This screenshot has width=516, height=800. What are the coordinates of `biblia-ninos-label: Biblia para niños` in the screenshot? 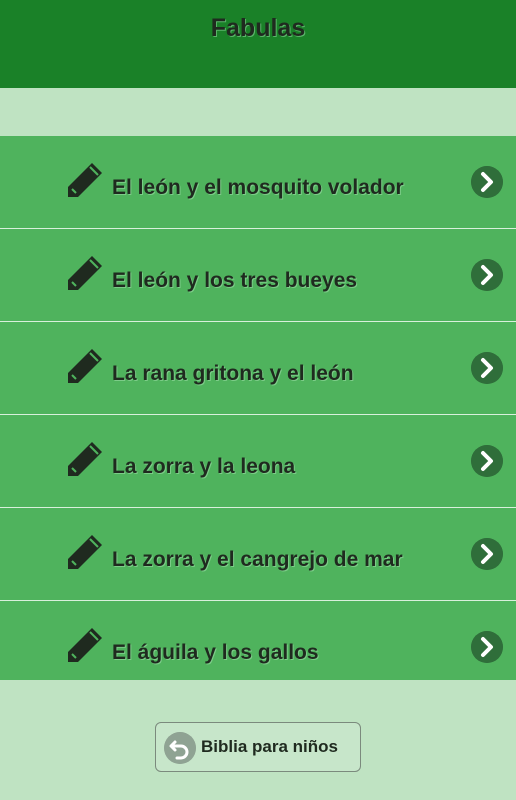 It's located at (269, 746).